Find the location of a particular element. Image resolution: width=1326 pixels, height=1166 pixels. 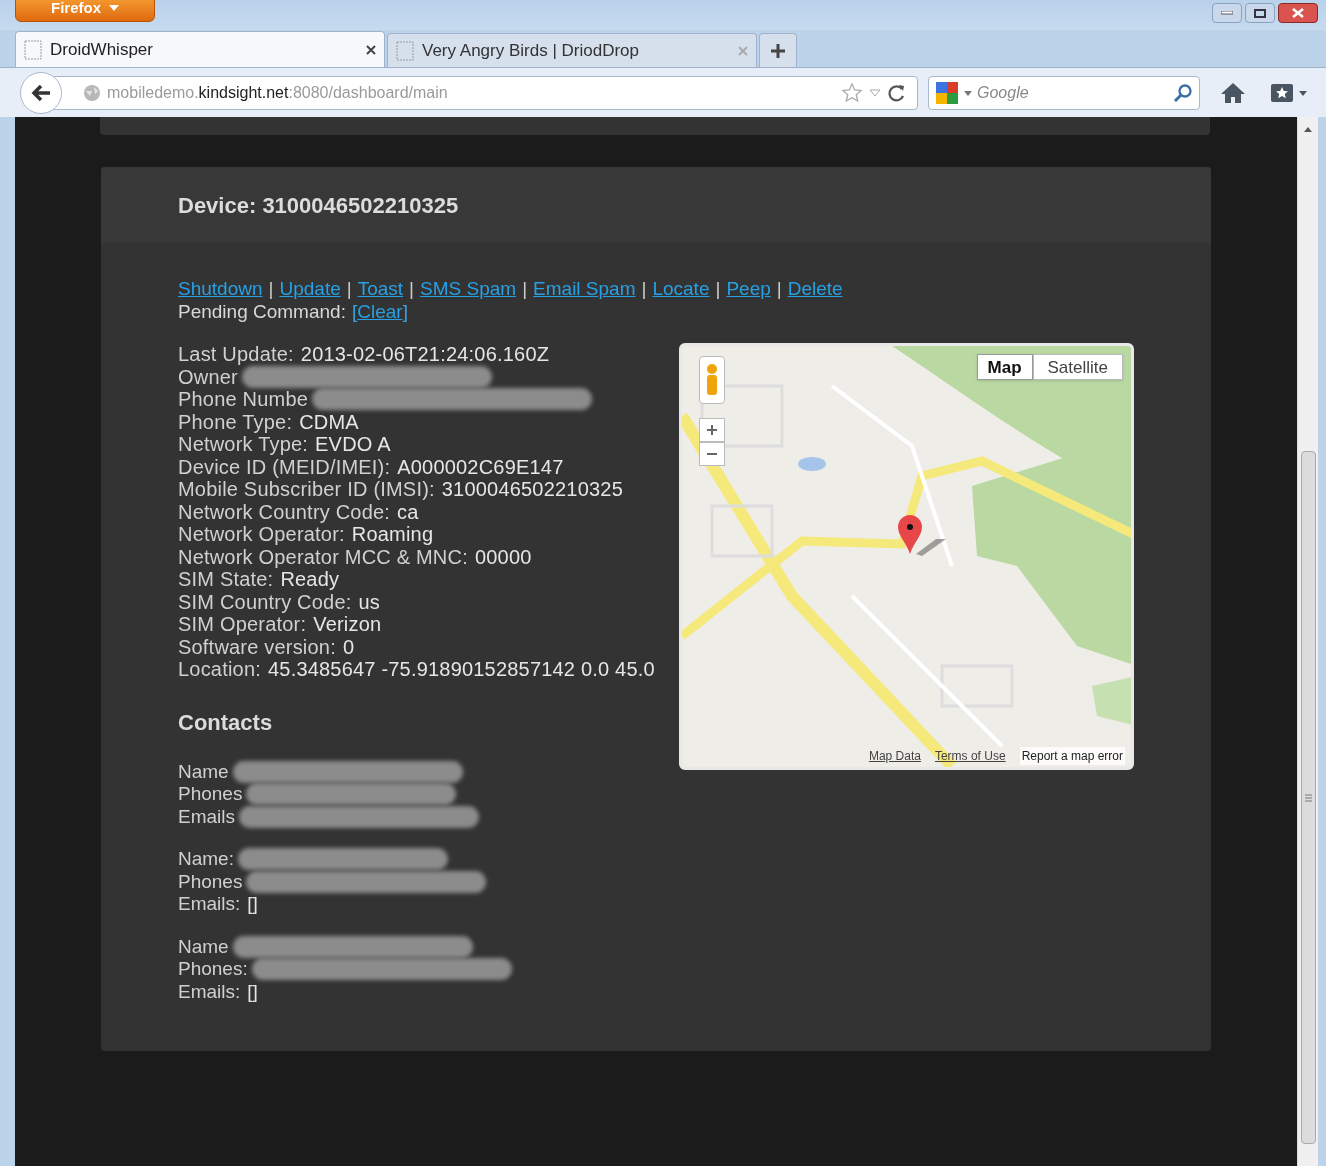

search-box: Google is located at coordinates (1064, 92).